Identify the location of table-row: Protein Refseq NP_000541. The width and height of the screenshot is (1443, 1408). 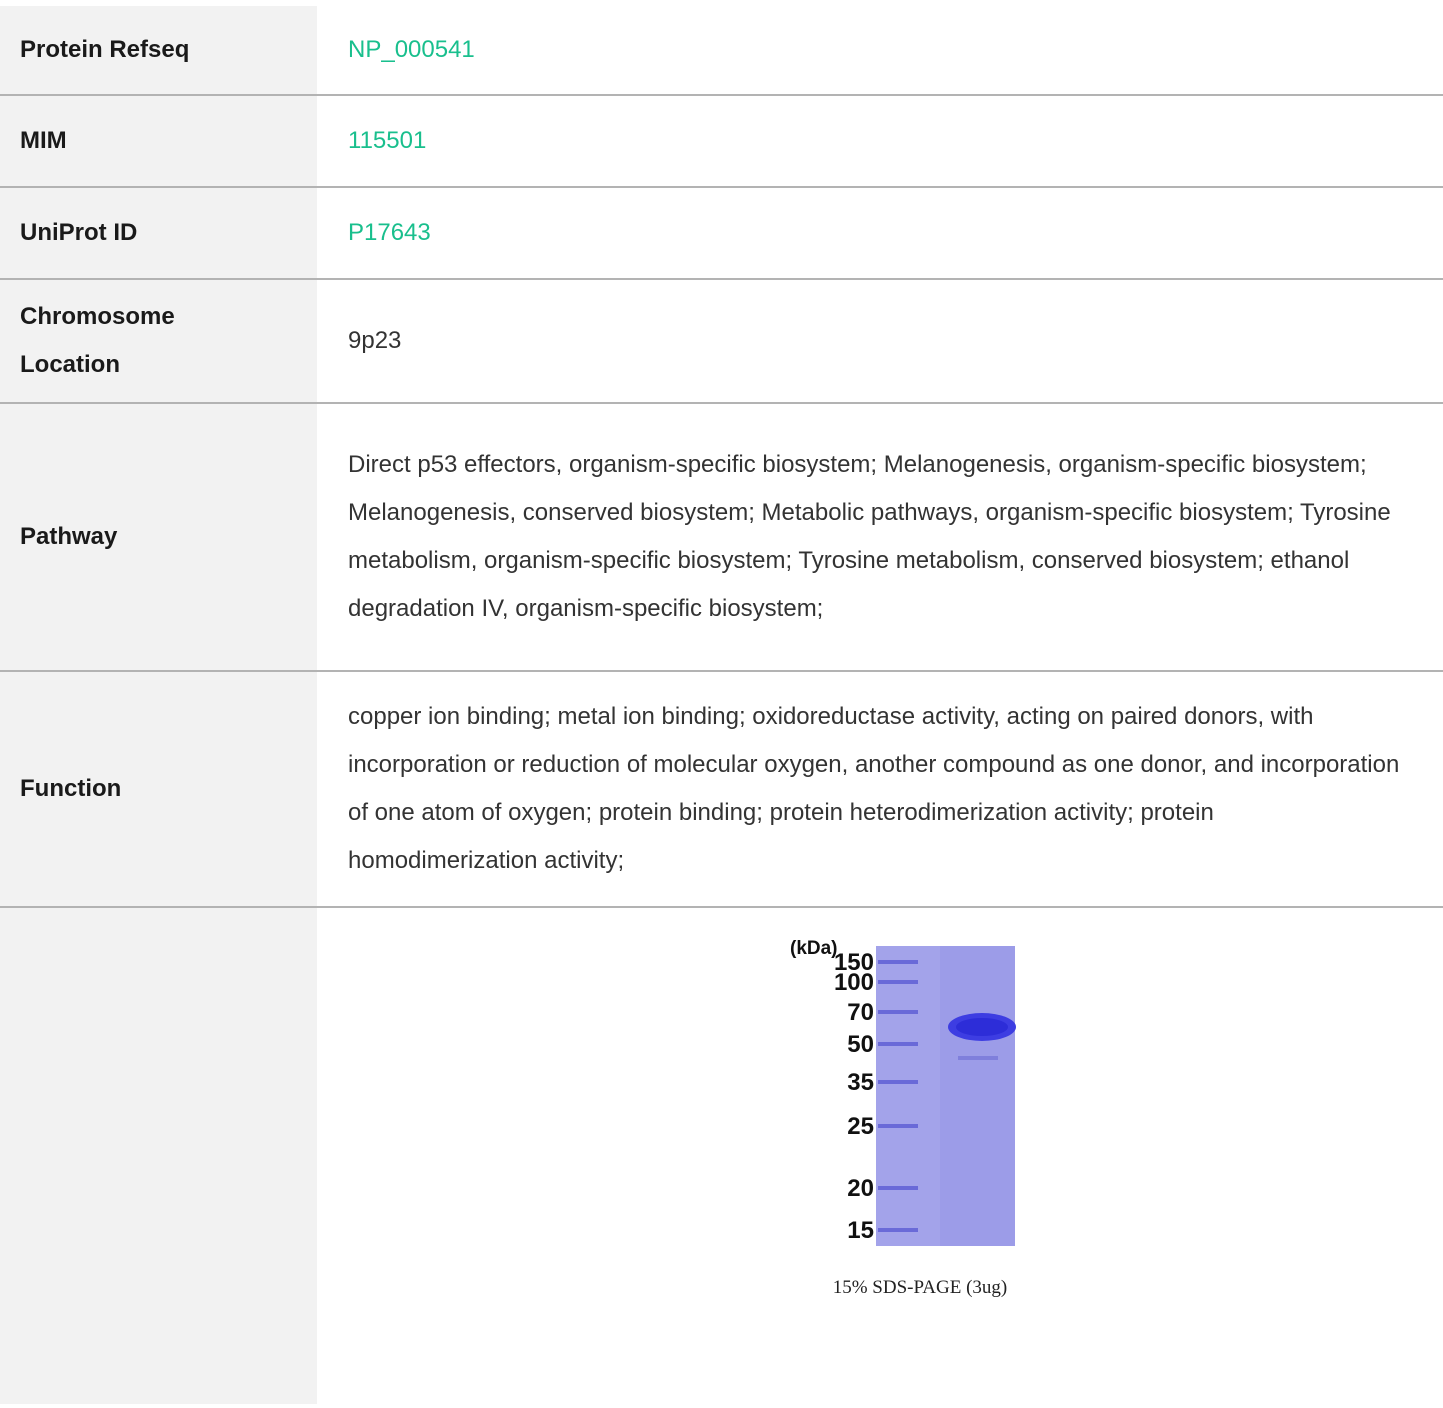
(721, 51).